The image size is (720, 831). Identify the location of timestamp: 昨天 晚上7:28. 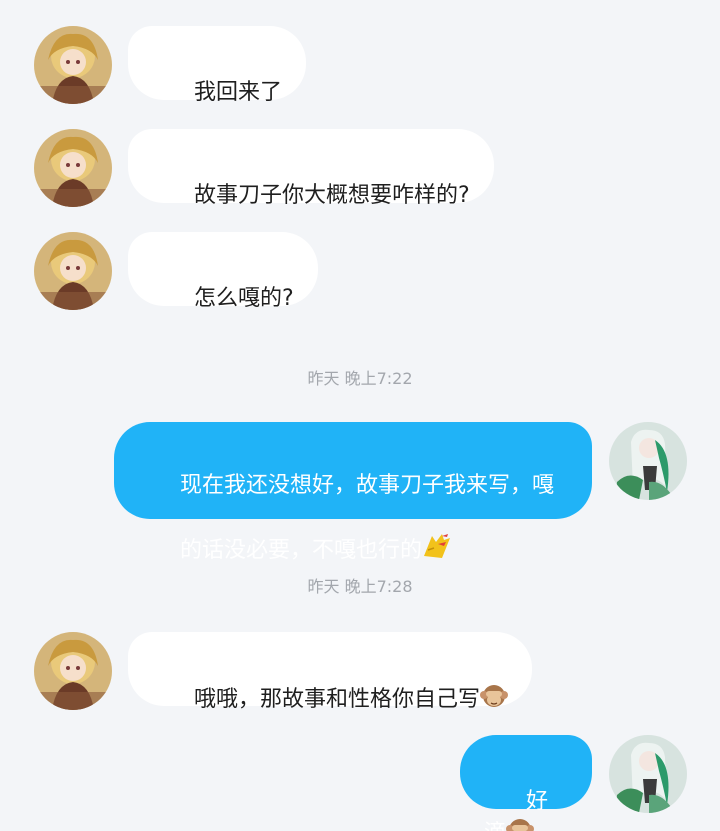
(360, 586).